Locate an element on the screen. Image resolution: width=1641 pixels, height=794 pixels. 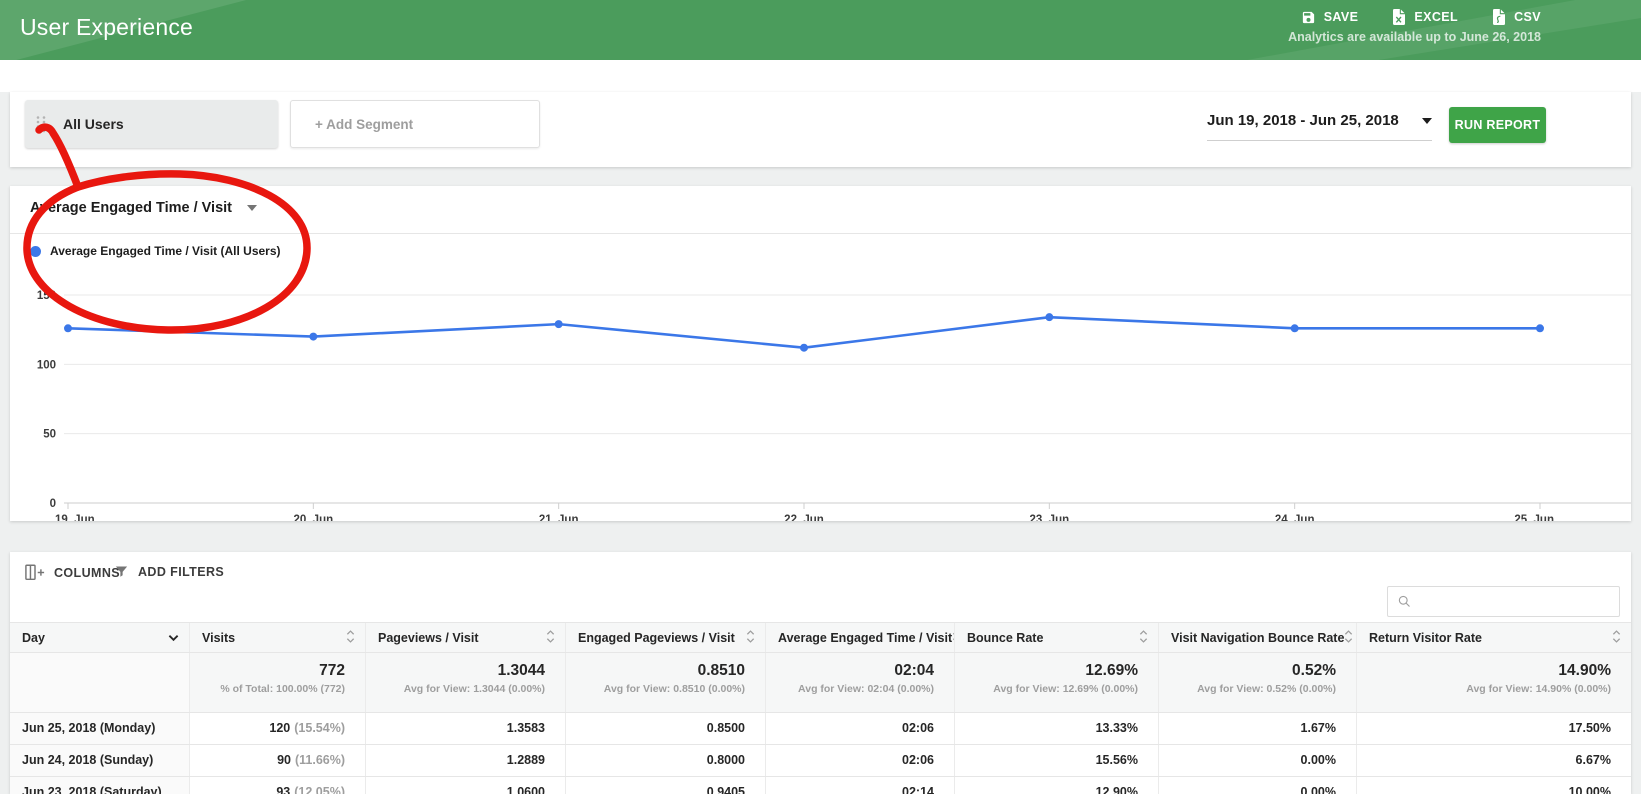
summary-cell: 772 % of Total: 100.00% (772) is located at coordinates (277, 682).